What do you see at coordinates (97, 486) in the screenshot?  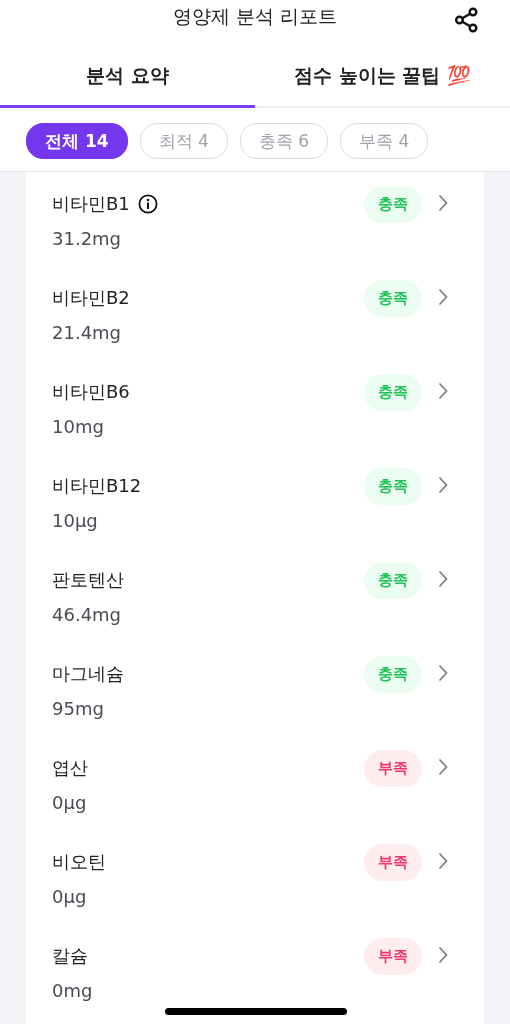 I see `nutrient-name: 비타민B12` at bounding box center [97, 486].